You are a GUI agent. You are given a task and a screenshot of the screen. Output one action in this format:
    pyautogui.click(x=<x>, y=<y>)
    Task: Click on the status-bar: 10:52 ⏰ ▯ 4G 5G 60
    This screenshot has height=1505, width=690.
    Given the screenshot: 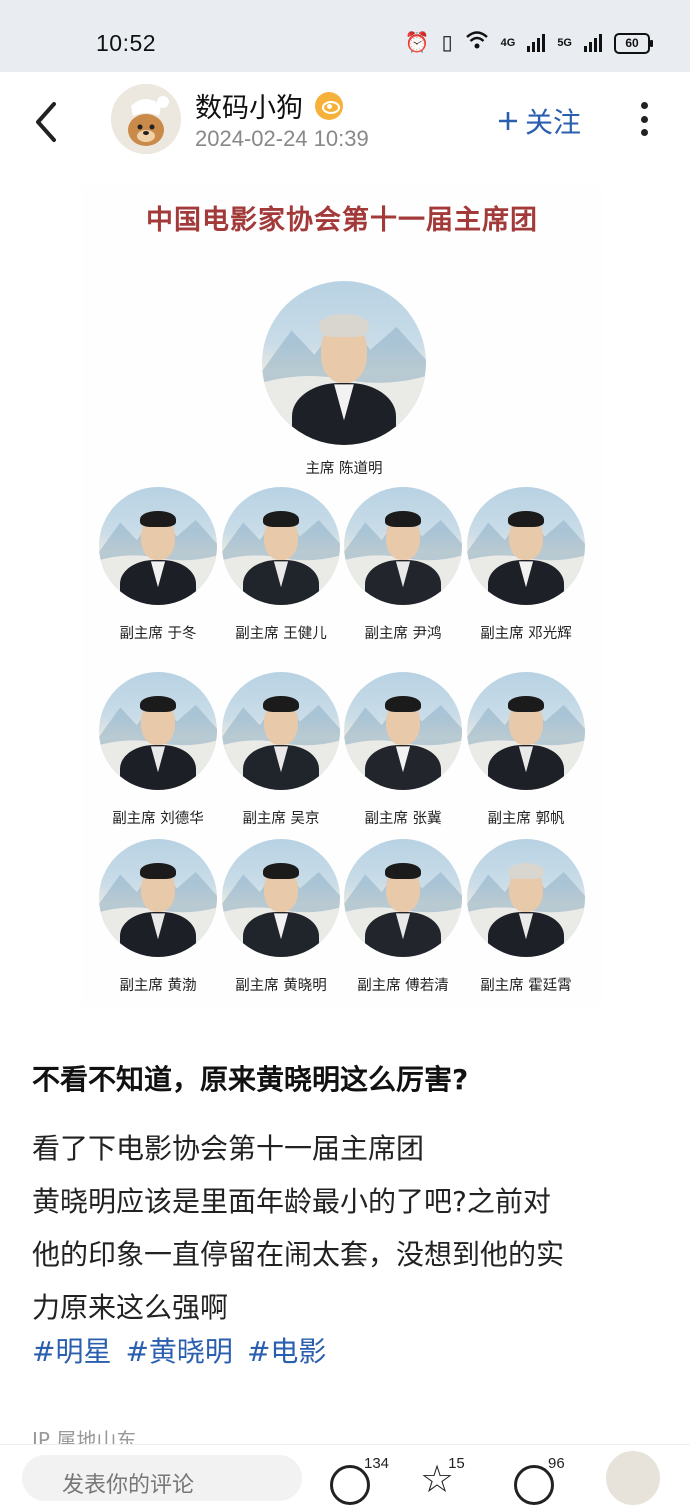 What is the action you would take?
    pyautogui.click(x=345, y=36)
    